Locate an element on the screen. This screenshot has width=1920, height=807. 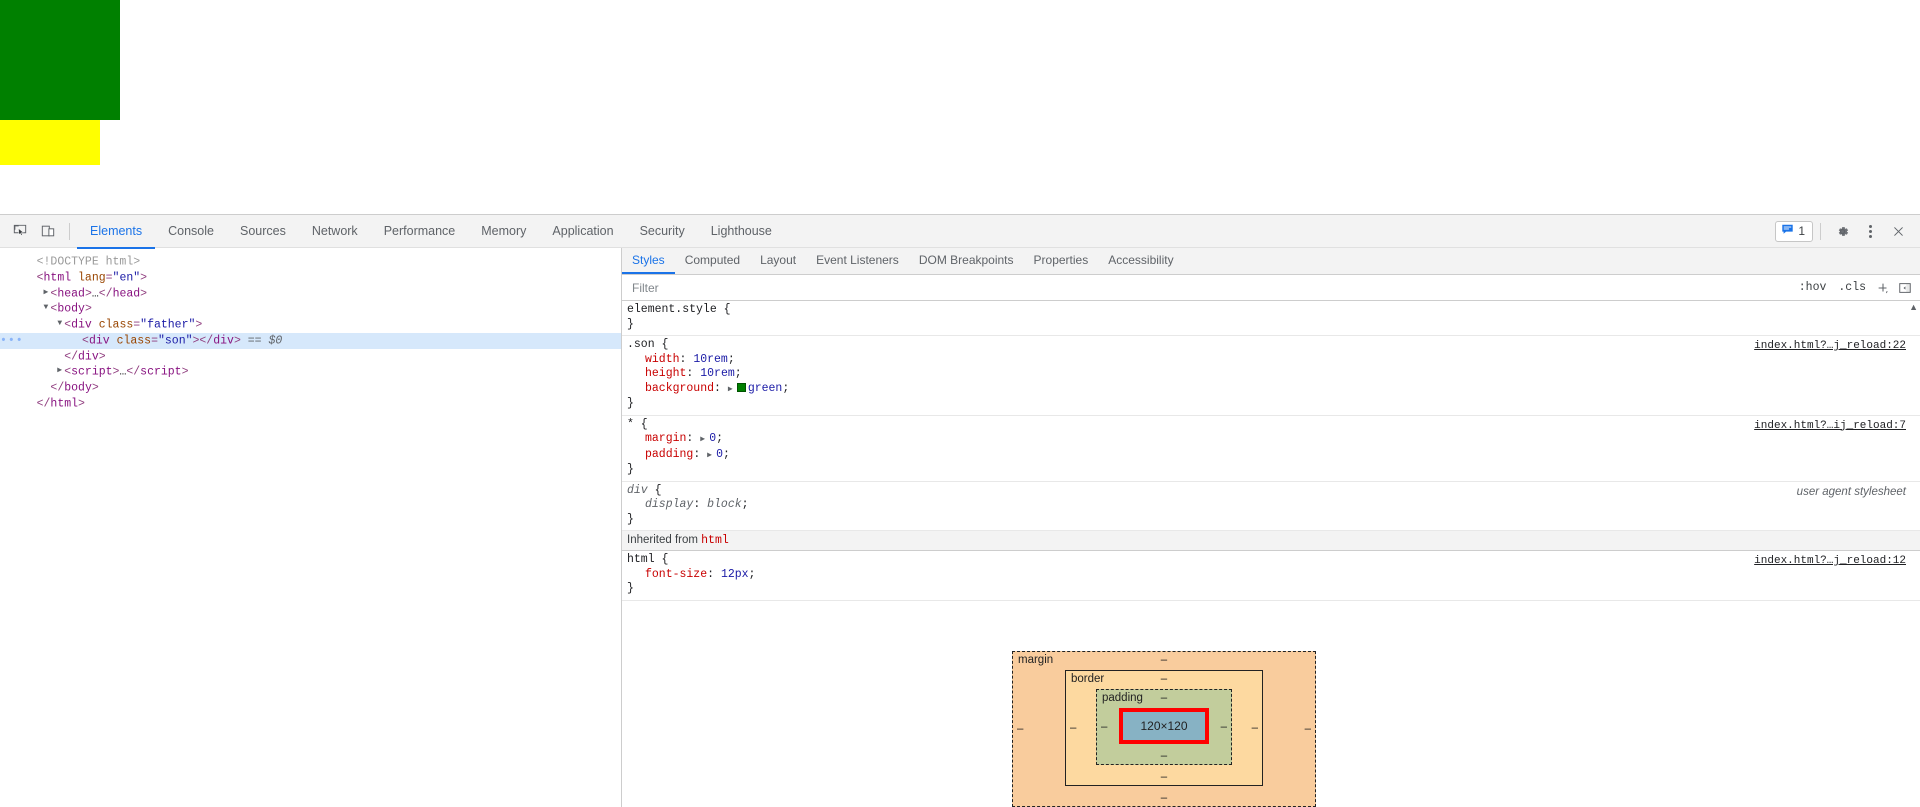
tab-dom-breakpoints: DOM Breakpoints is located at coordinates (966, 261).